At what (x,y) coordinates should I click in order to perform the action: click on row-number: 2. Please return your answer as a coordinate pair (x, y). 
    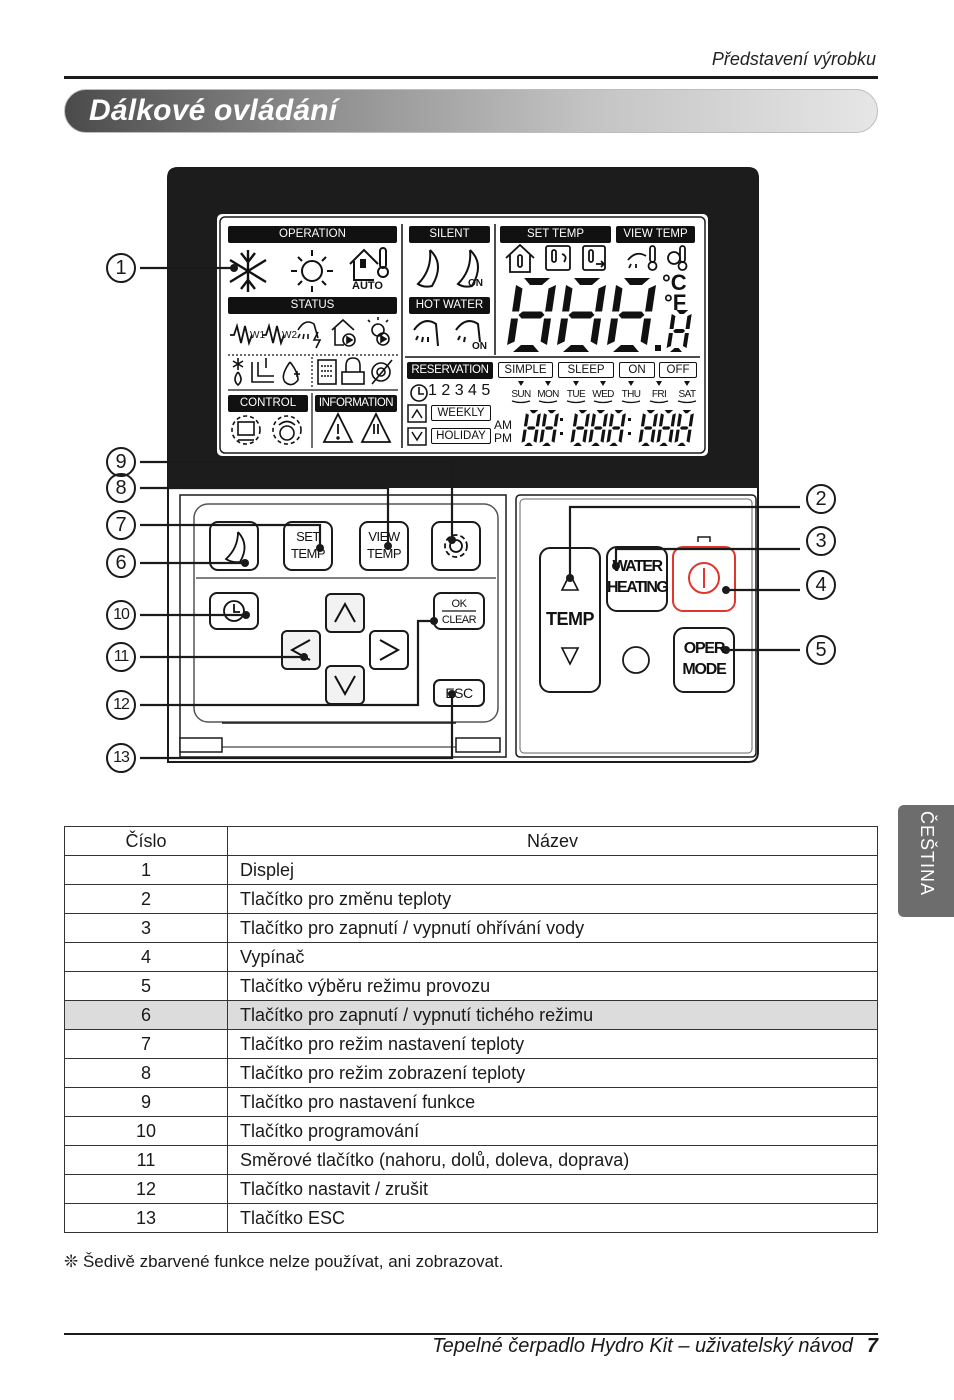
    Looking at the image, I should click on (146, 899).